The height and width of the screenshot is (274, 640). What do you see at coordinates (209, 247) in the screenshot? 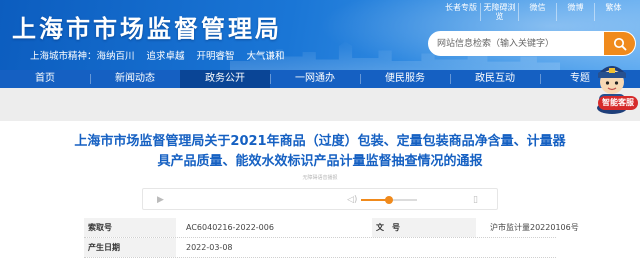
I see `issue-date-value: 2022-03-08` at bounding box center [209, 247].